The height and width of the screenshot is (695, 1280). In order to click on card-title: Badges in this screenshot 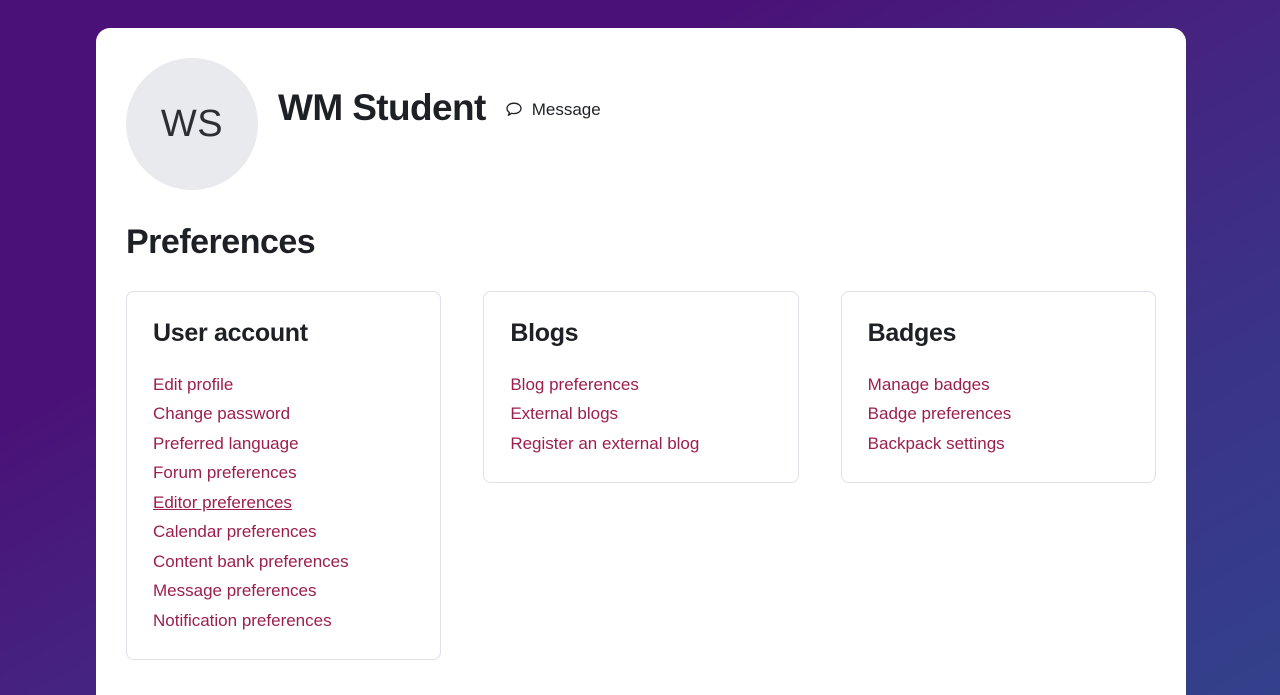, I will do `click(912, 332)`.